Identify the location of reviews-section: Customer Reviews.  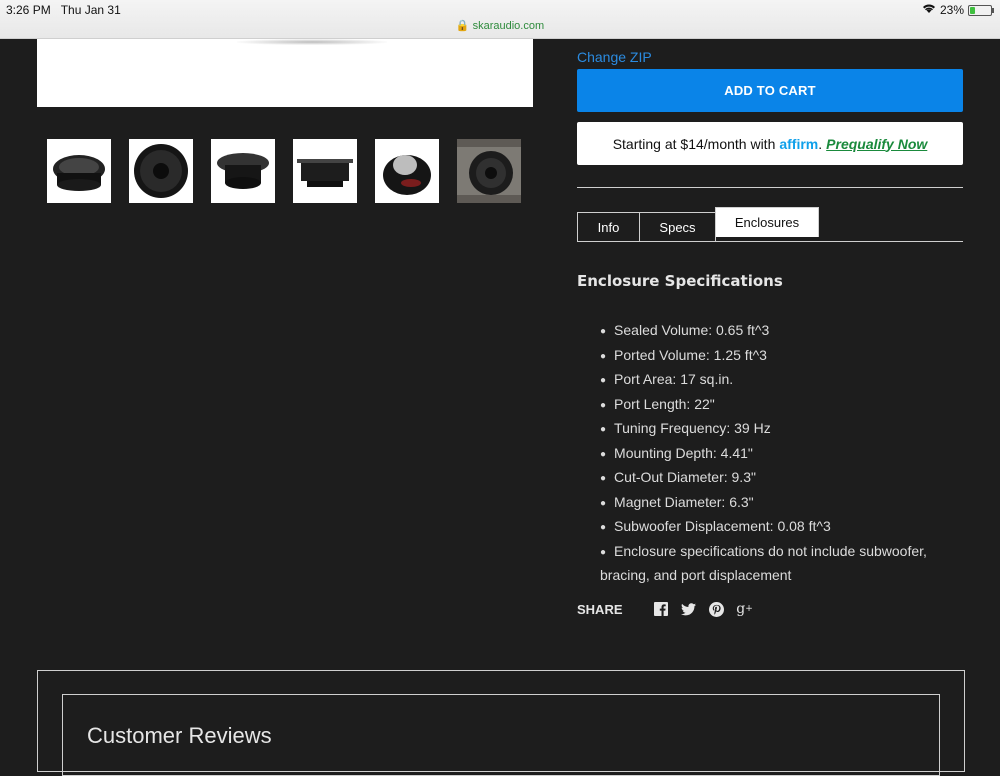
(501, 723).